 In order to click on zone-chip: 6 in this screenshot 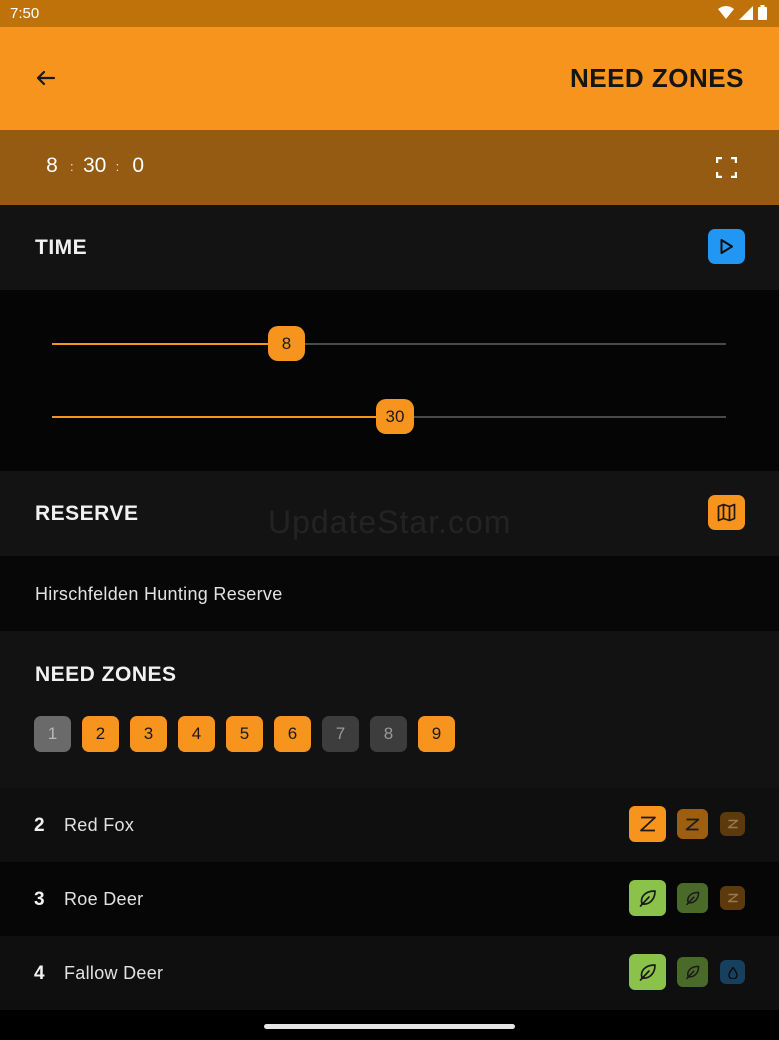, I will do `click(292, 734)`.